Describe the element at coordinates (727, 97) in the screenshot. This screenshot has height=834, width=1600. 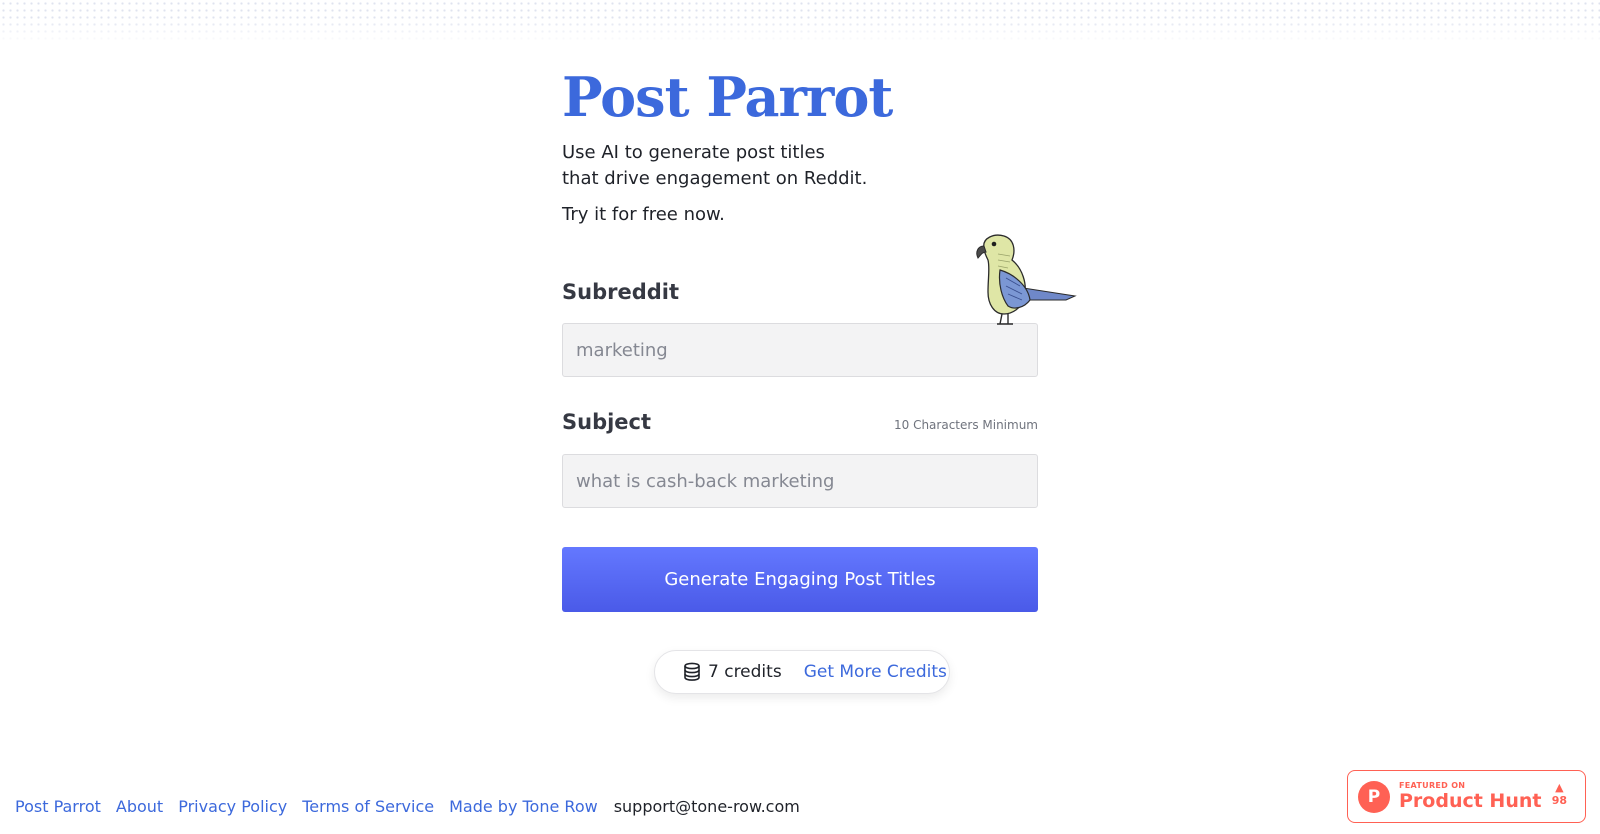
I see `page-title: Post Parrot` at that location.